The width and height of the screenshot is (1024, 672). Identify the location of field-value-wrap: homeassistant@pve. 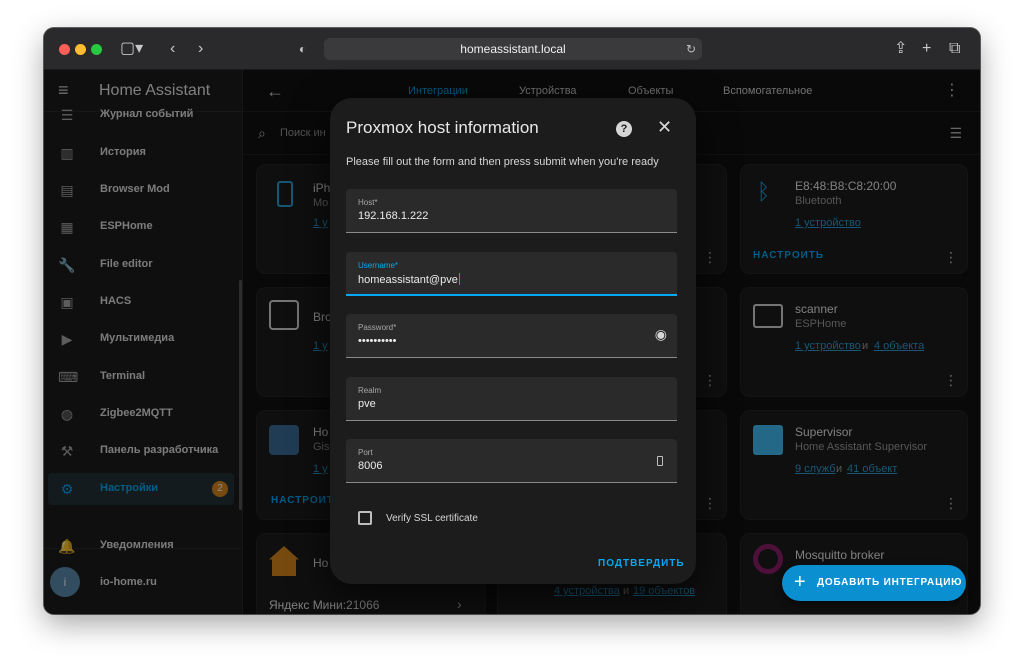
(409, 279).